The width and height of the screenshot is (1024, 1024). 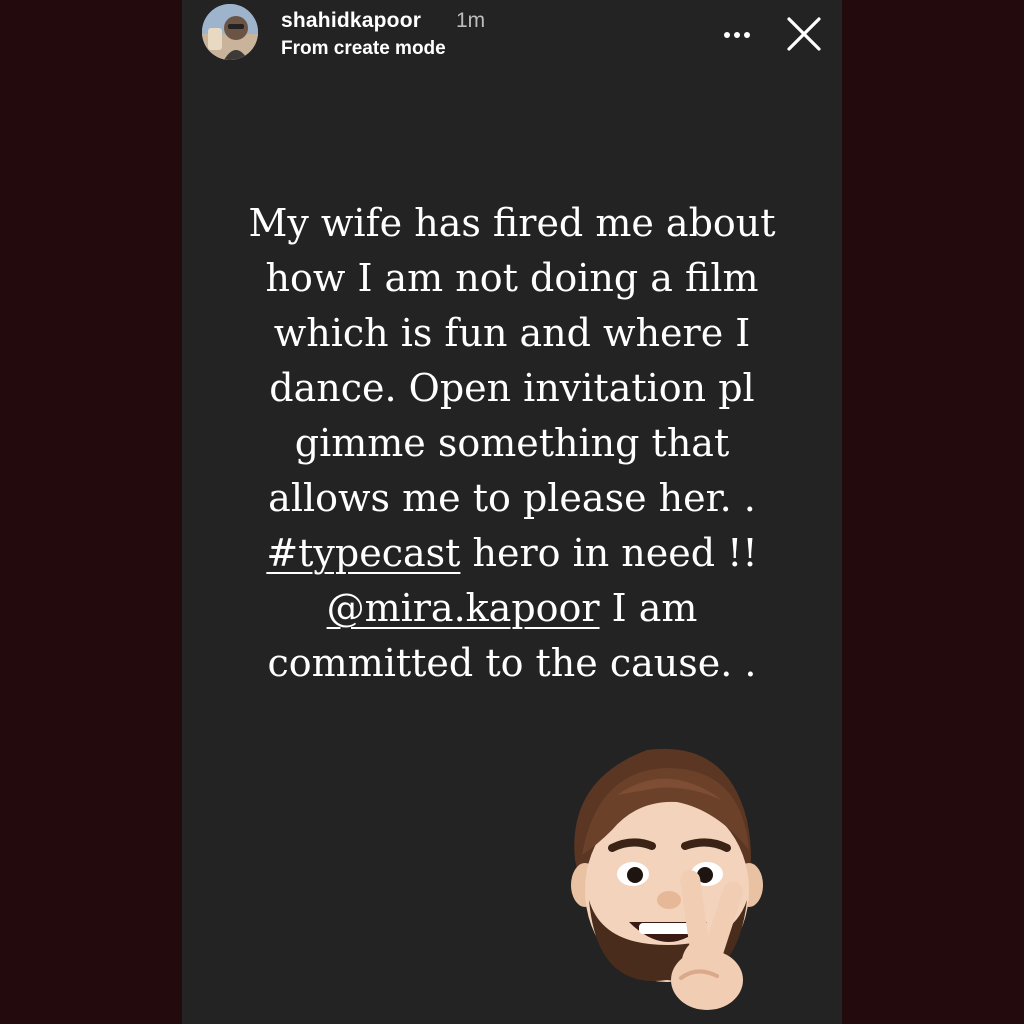 What do you see at coordinates (463, 608) in the screenshot?
I see `mention-link: @mira.kapoor` at bounding box center [463, 608].